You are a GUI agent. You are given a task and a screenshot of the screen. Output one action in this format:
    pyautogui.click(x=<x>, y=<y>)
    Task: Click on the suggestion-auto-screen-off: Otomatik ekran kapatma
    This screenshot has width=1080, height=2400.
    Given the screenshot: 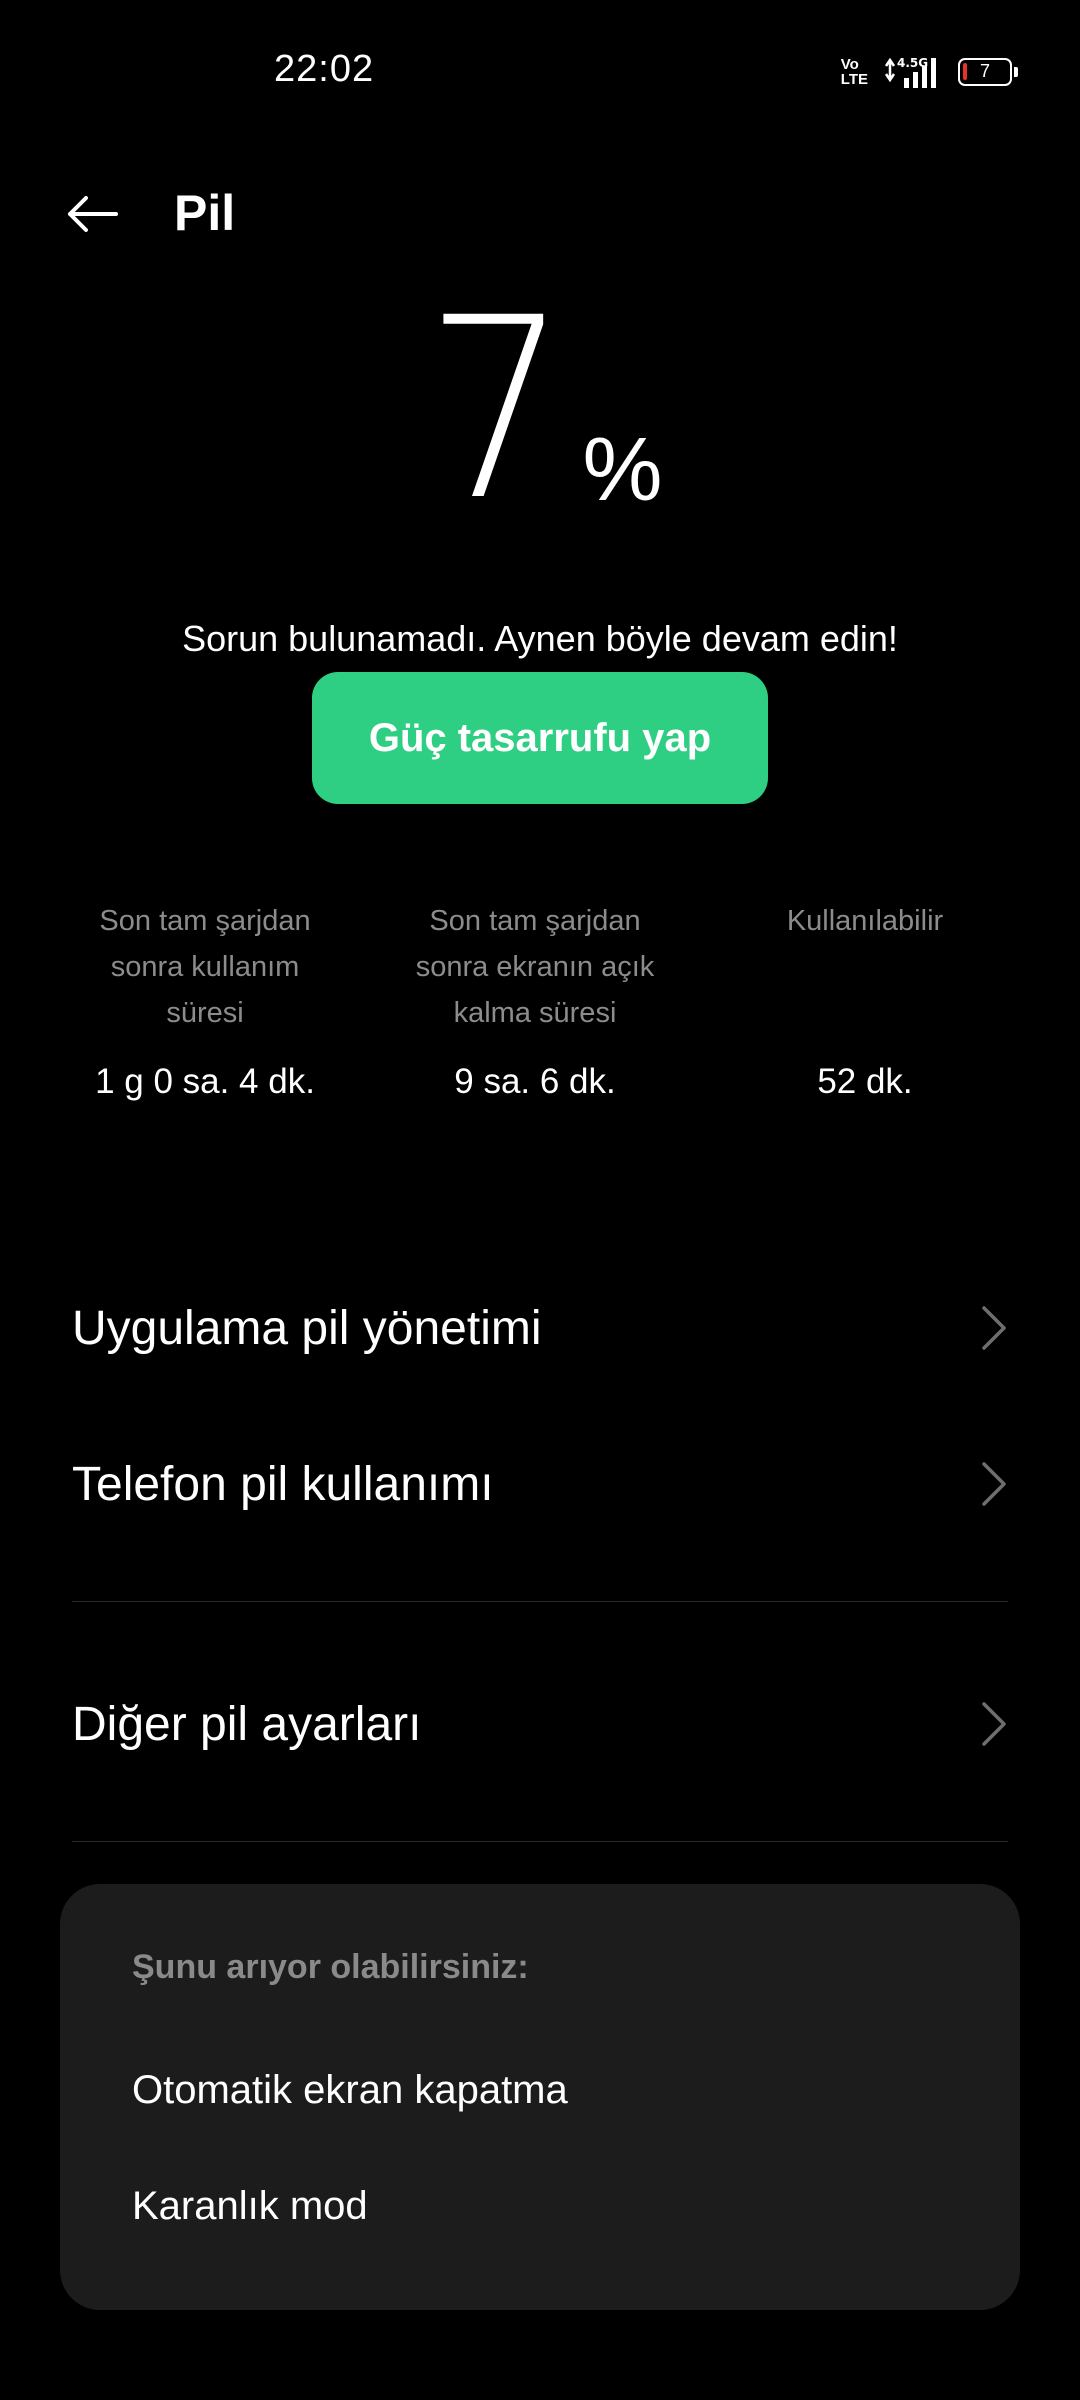 What is the action you would take?
    pyautogui.click(x=350, y=2090)
    